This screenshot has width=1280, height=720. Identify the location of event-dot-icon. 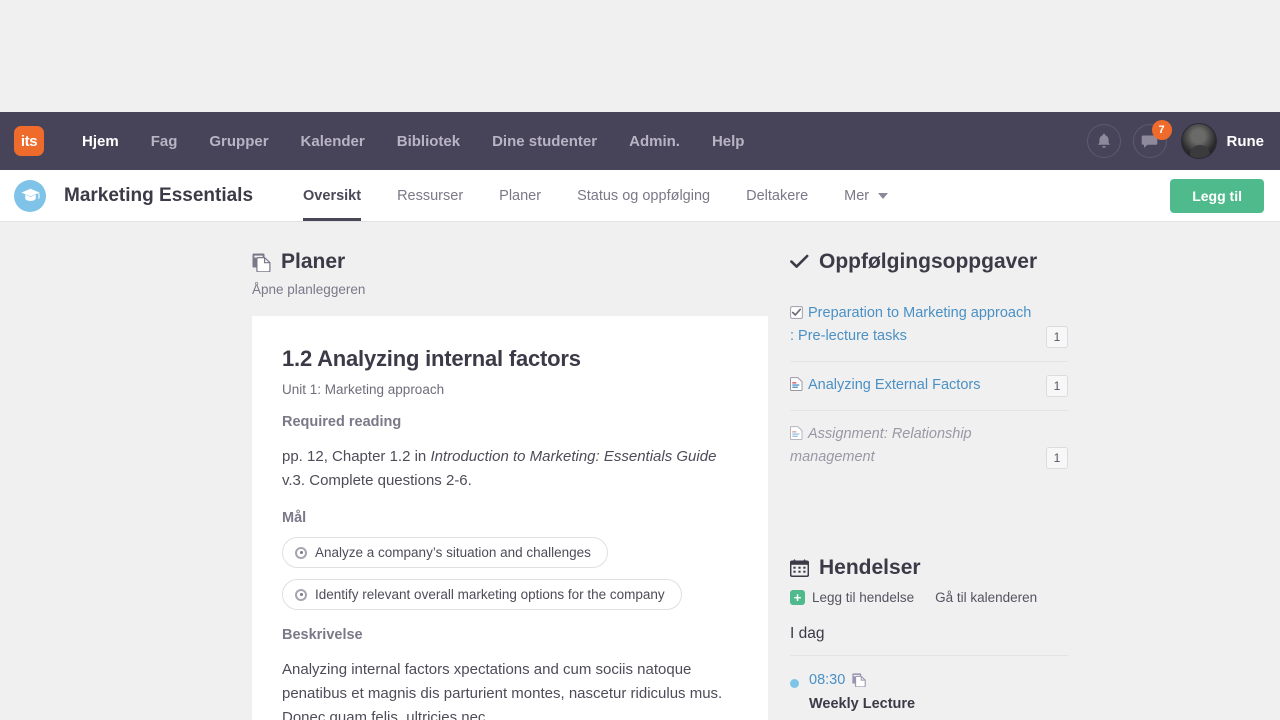
(794, 683).